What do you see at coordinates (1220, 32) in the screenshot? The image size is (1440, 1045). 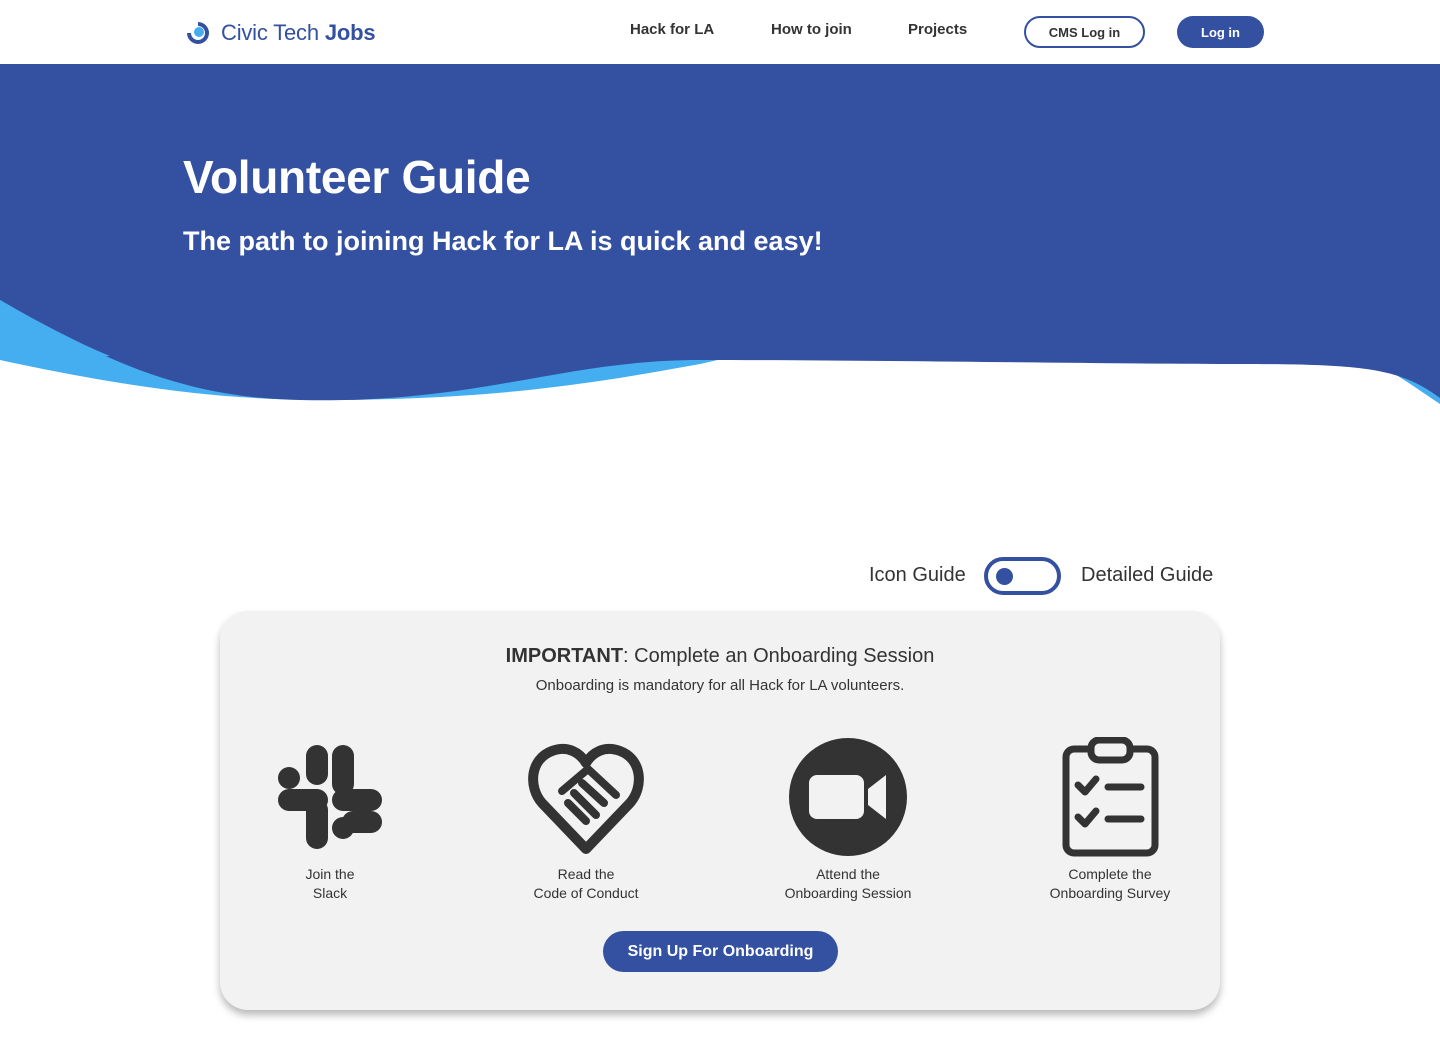 I see `login-button: Log in` at bounding box center [1220, 32].